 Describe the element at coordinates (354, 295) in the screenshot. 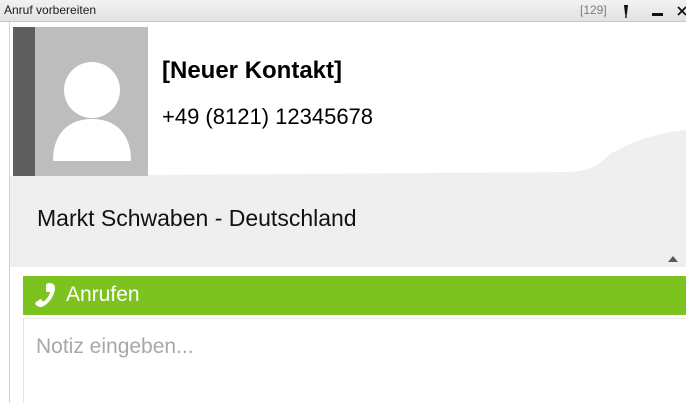

I see `call-button: Anrufen` at that location.